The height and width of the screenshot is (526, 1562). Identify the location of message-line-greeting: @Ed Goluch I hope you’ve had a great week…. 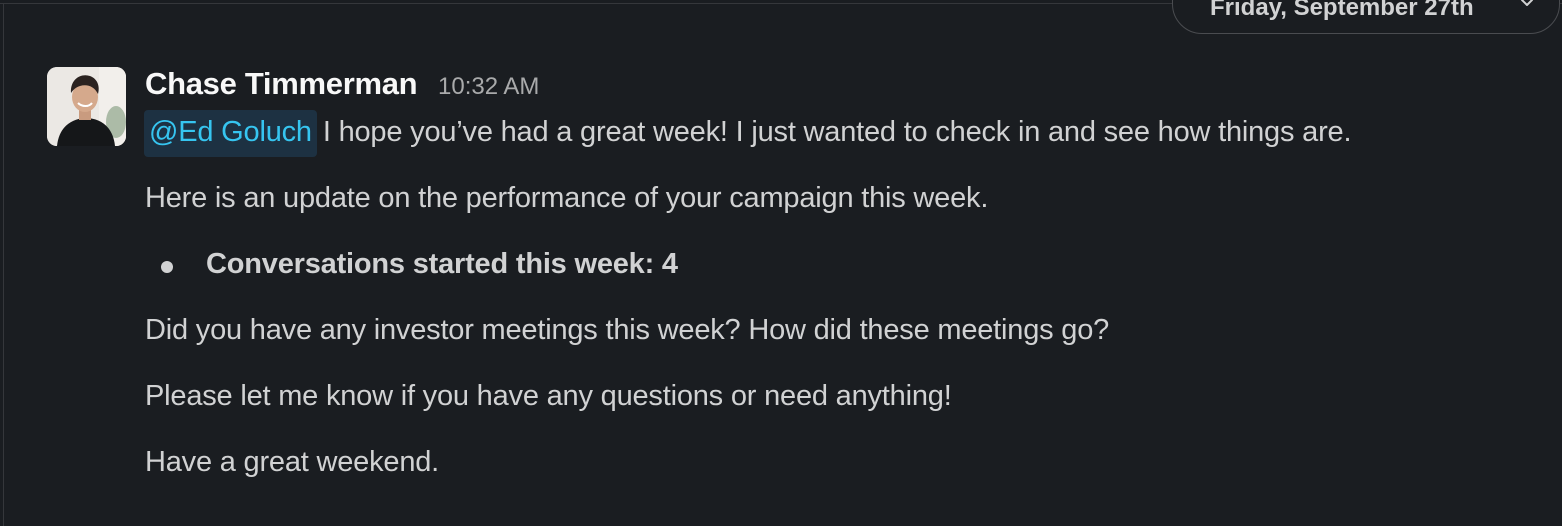
(748, 133).